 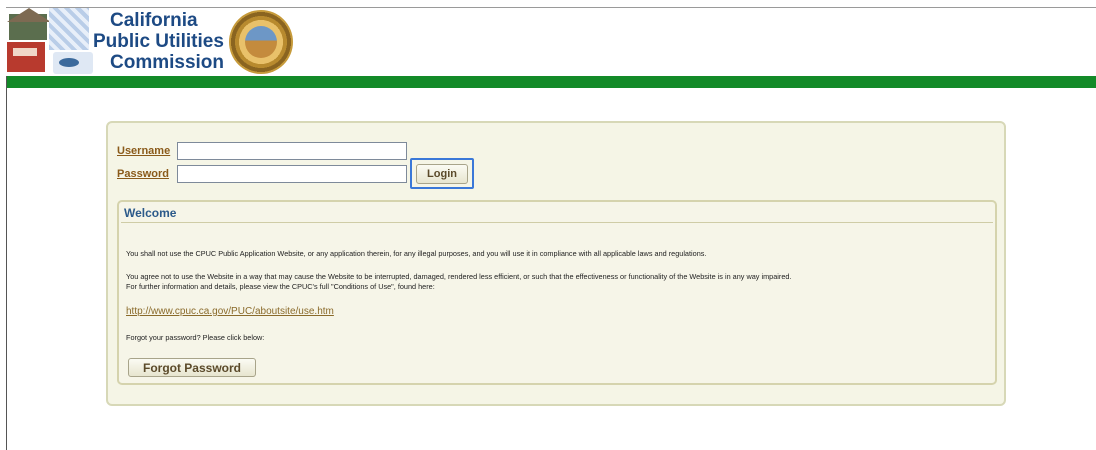 I want to click on window-left-border, so click(x=6, y=263).